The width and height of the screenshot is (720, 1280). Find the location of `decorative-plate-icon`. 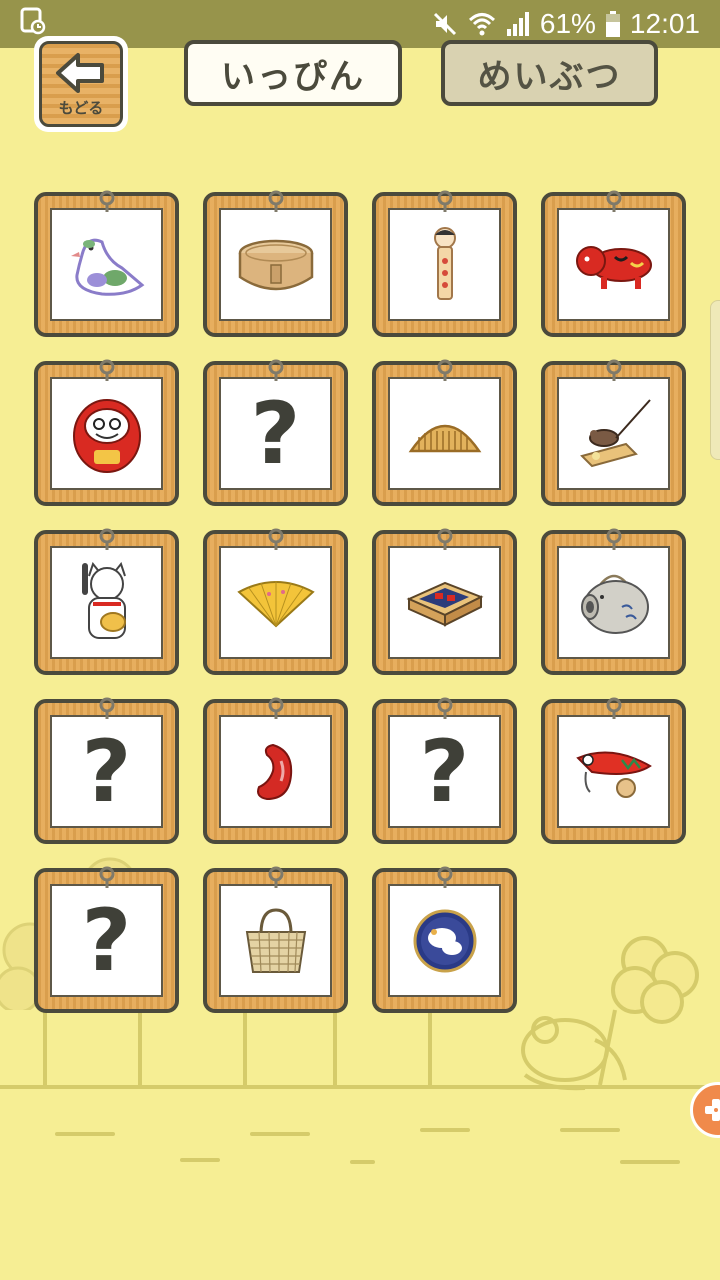

decorative-plate-icon is located at coordinates (444, 940).